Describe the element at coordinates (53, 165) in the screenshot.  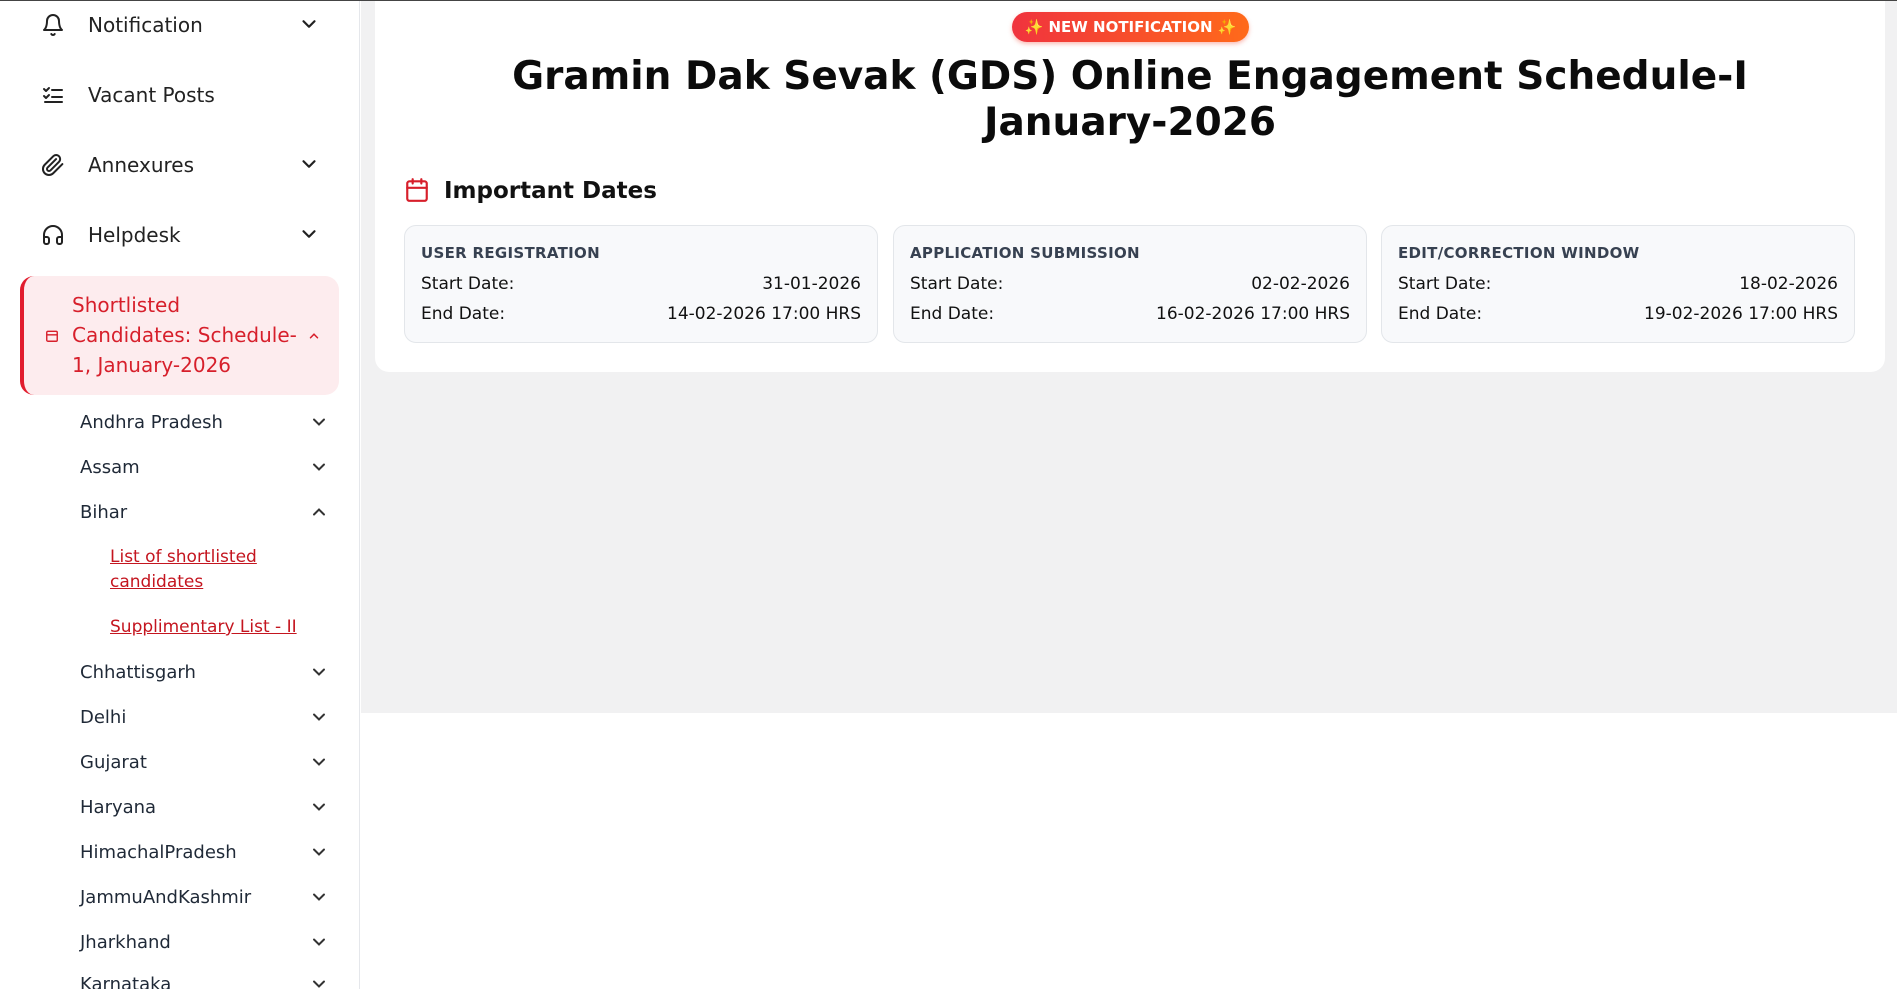
I see `paperclip-icon` at that location.